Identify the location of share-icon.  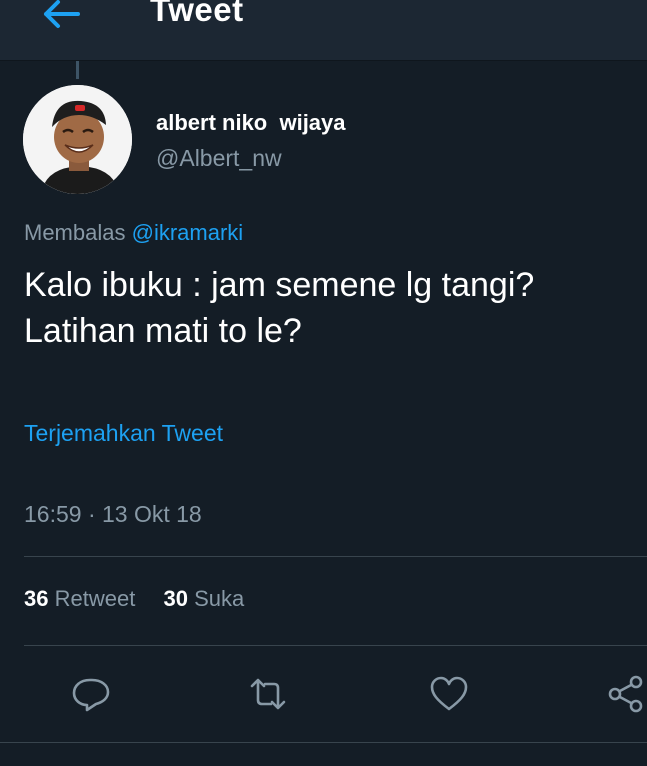
(625, 694).